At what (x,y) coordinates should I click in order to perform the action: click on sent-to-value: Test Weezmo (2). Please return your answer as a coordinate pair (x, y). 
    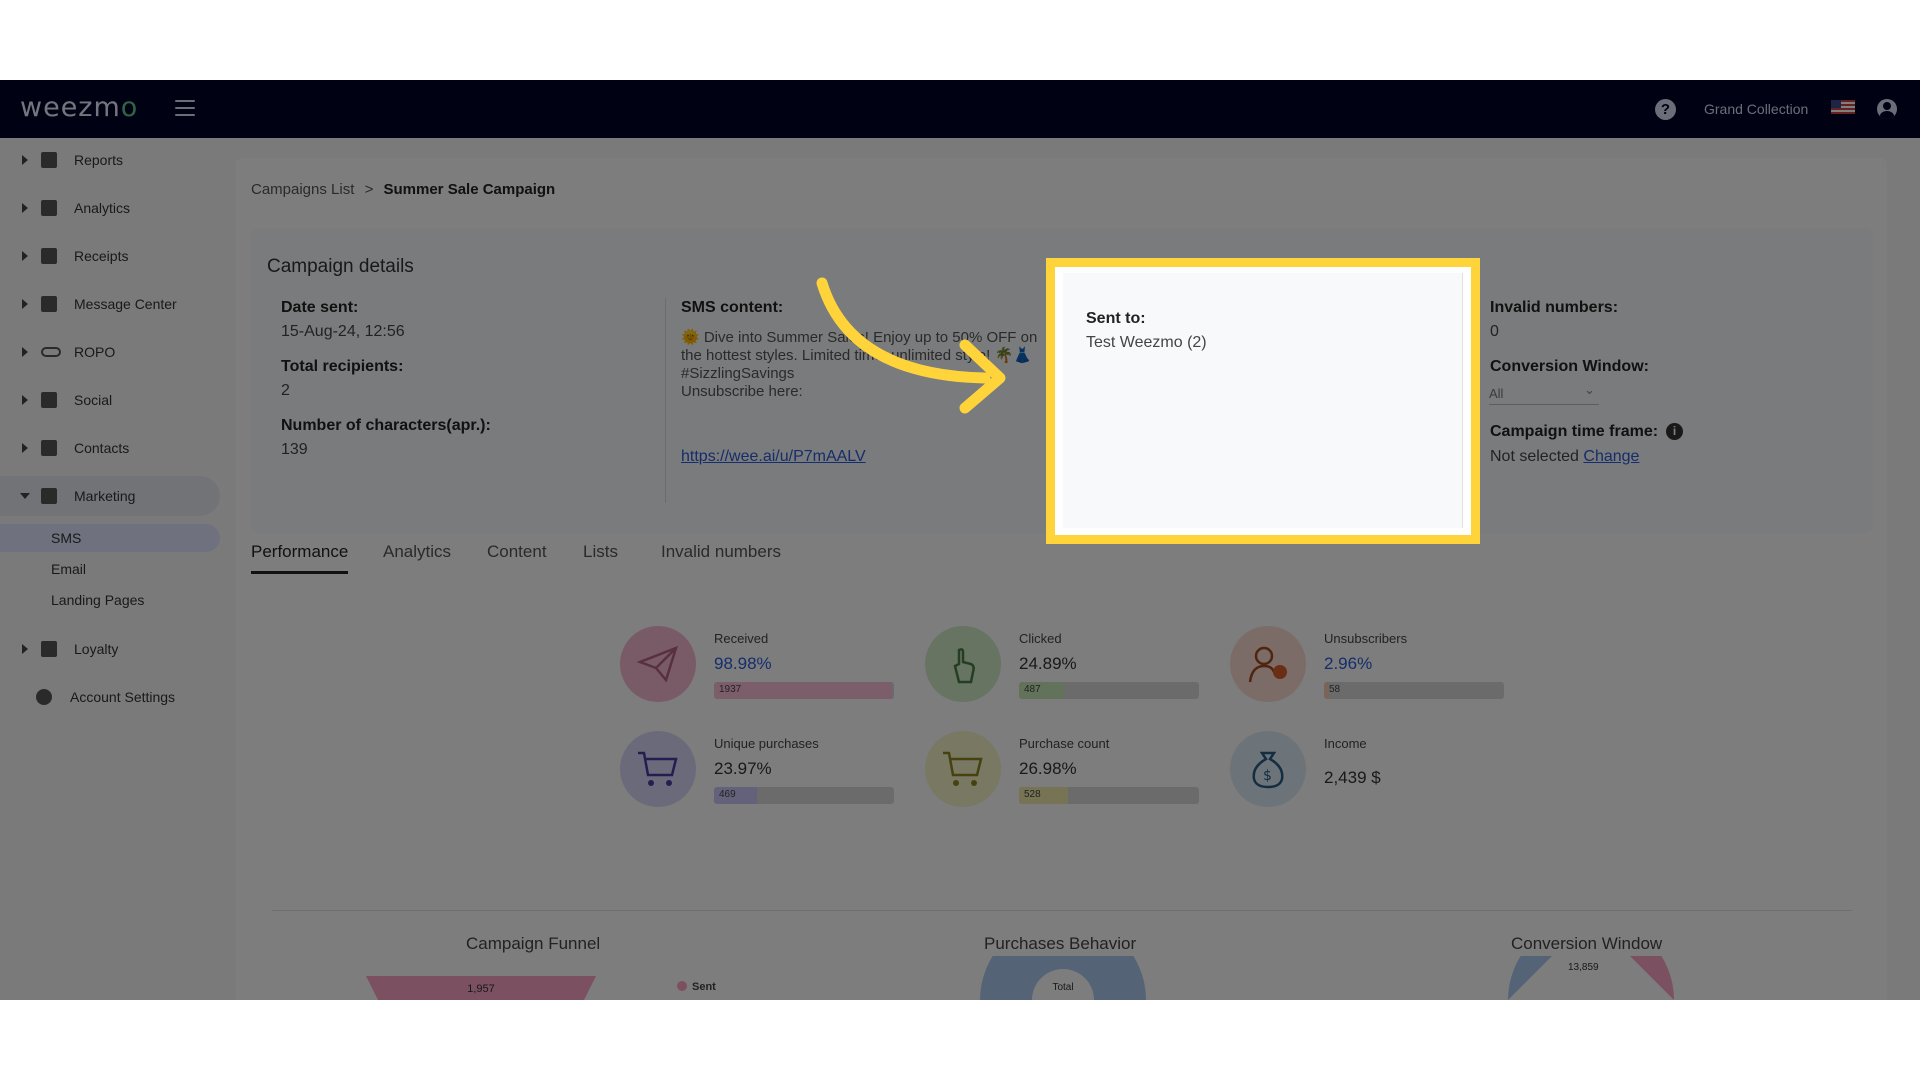
    Looking at the image, I should click on (1146, 343).